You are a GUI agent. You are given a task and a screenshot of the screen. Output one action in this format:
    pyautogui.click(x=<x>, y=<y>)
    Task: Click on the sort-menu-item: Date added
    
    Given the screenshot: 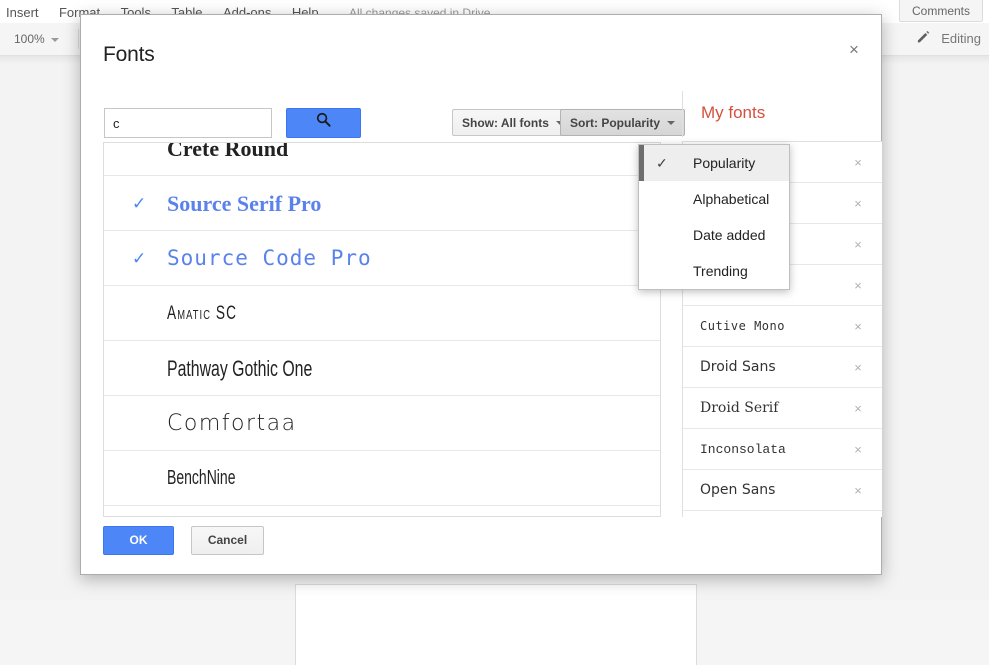 What is the action you would take?
    pyautogui.click(x=714, y=235)
    